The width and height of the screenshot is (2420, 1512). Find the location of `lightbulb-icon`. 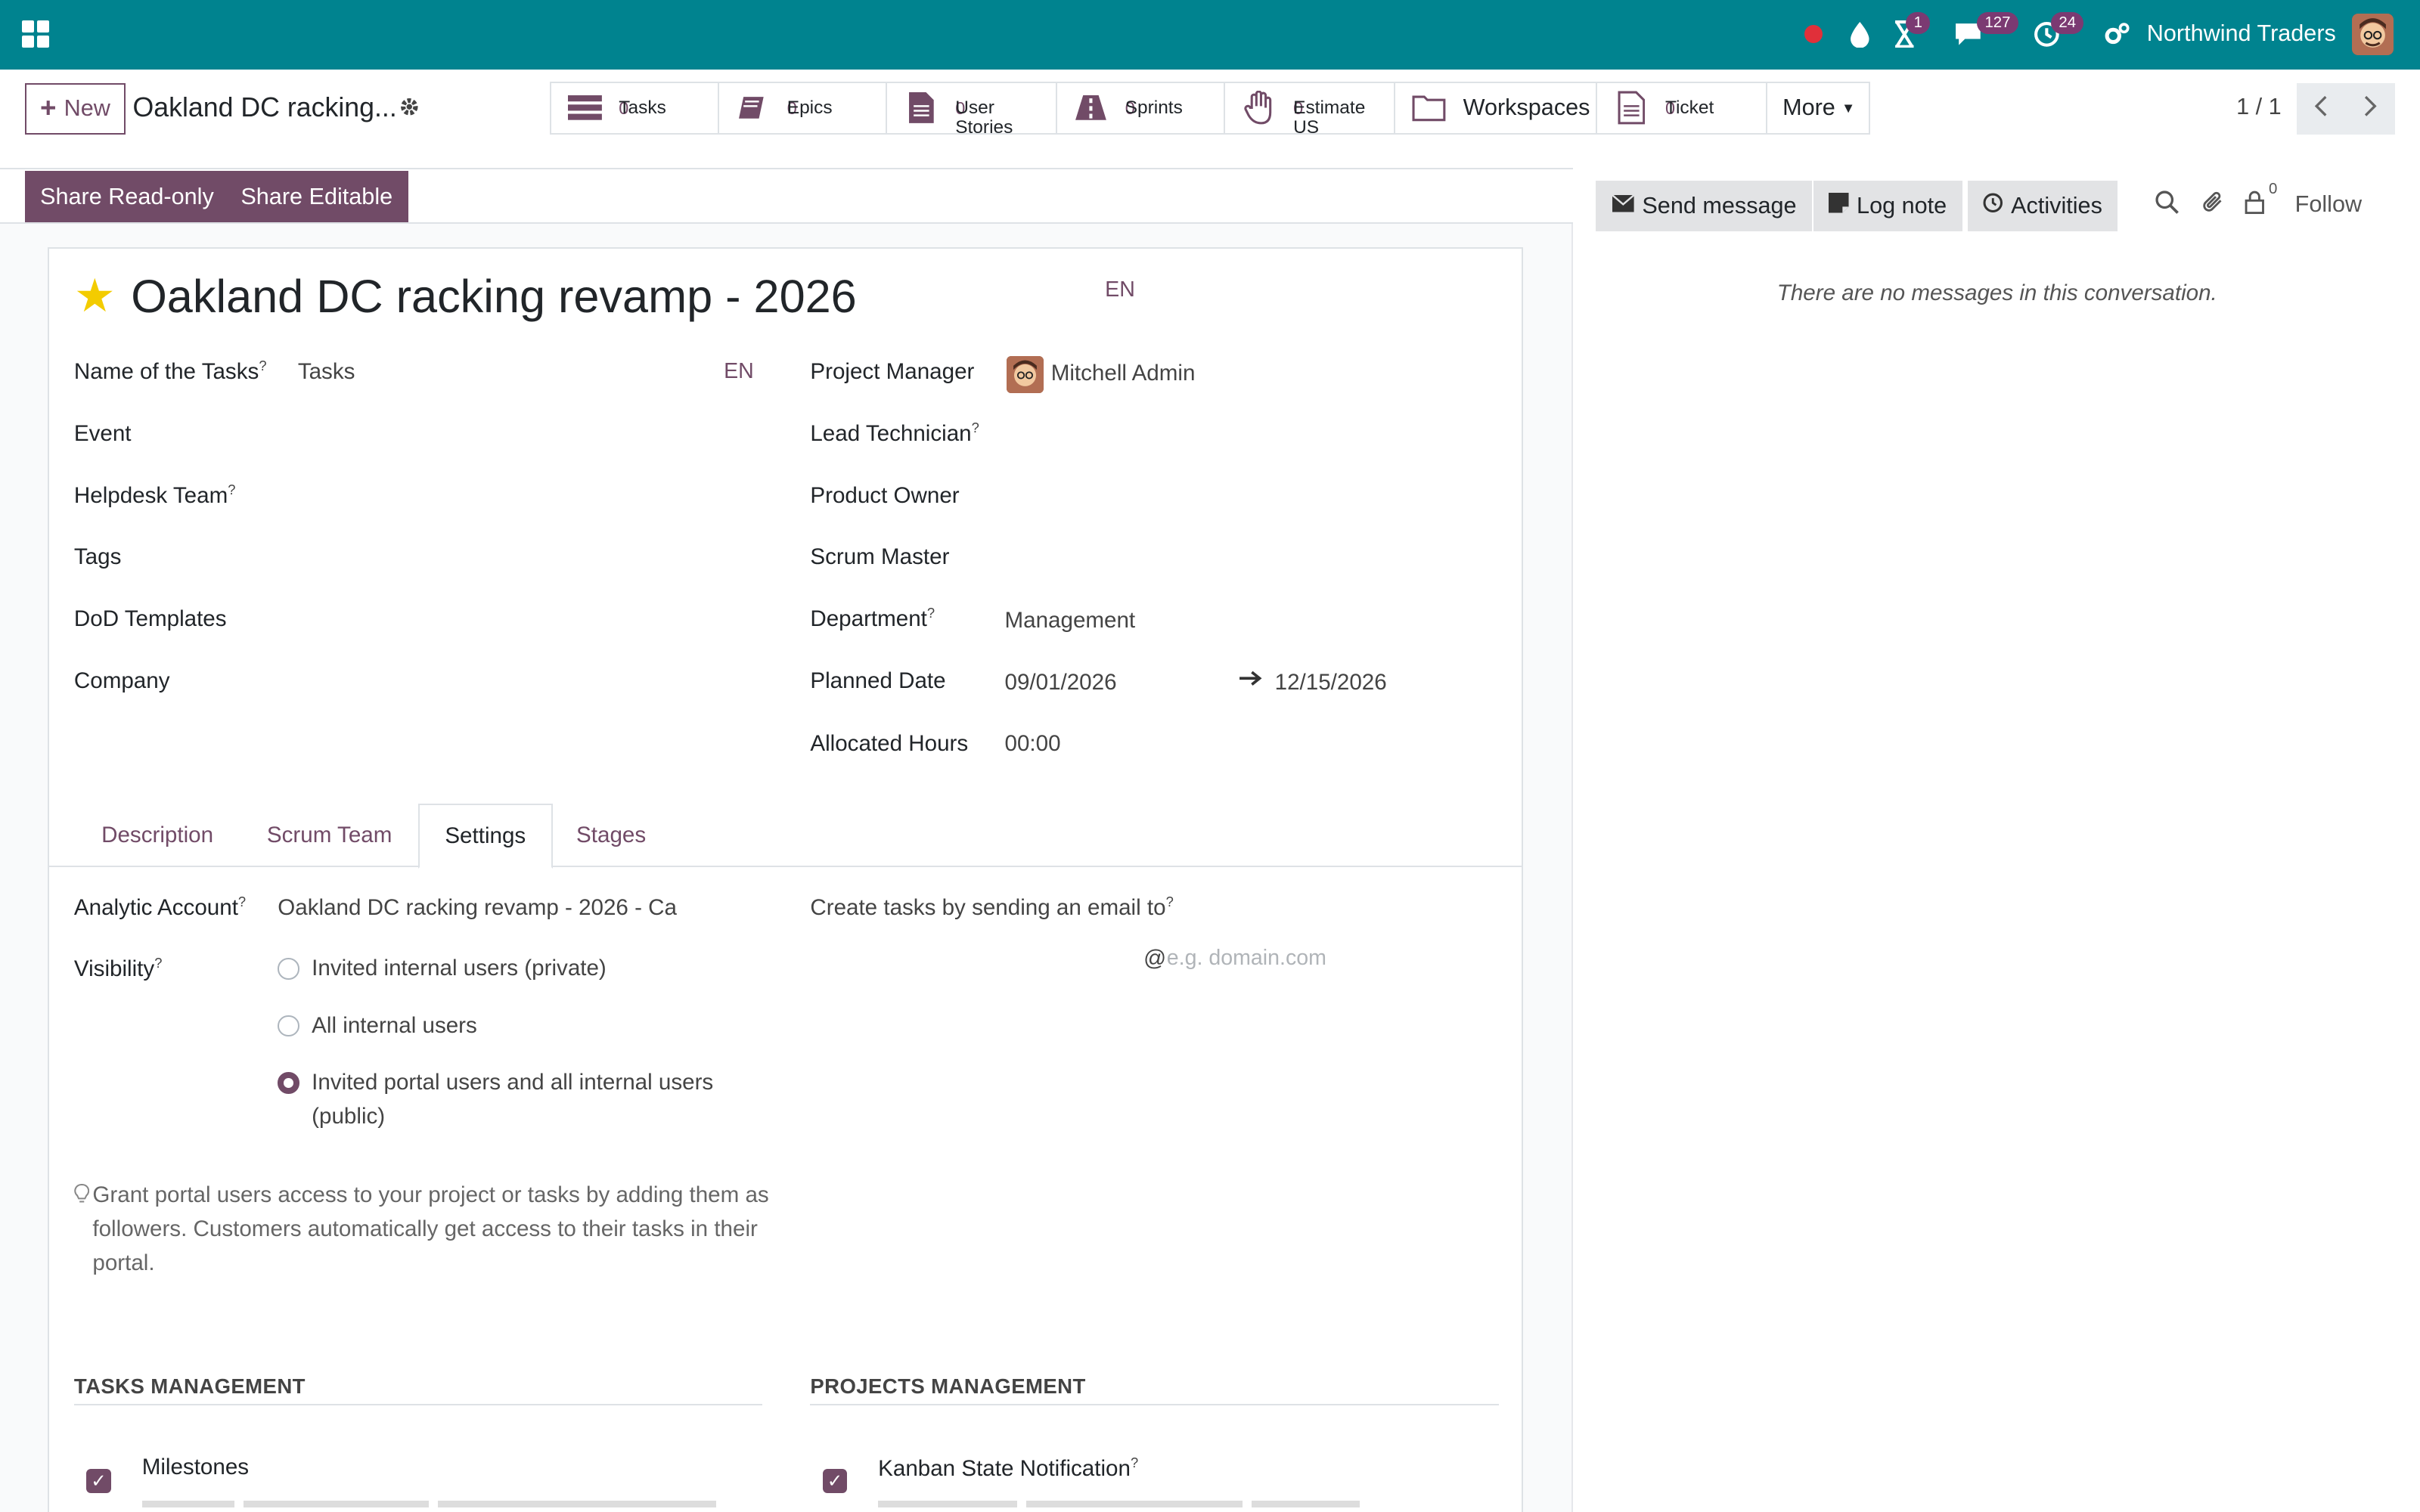

lightbulb-icon is located at coordinates (82, 1196).